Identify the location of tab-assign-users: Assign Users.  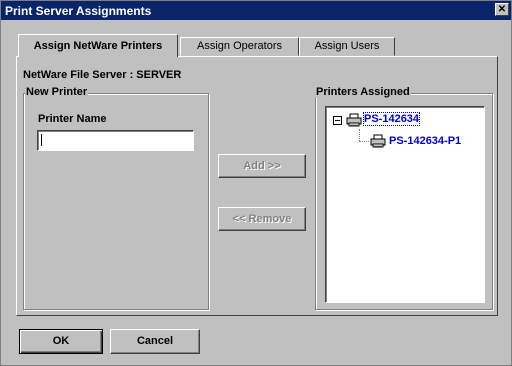
(347, 46).